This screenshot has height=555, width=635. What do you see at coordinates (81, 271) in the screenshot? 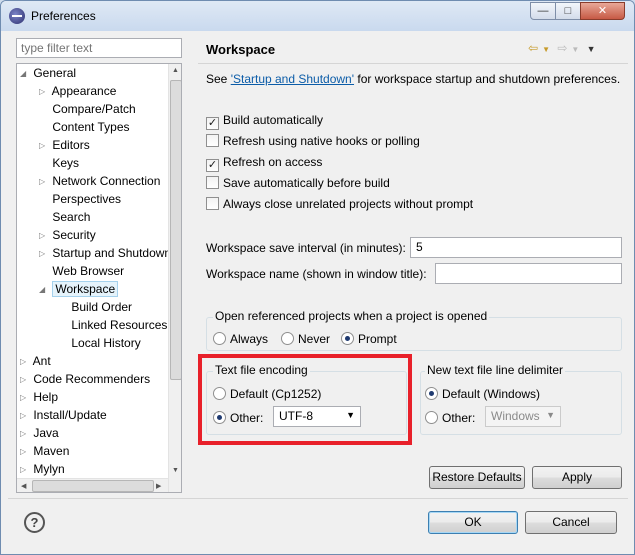
I see `tree-item-web-browser: Web Browser` at bounding box center [81, 271].